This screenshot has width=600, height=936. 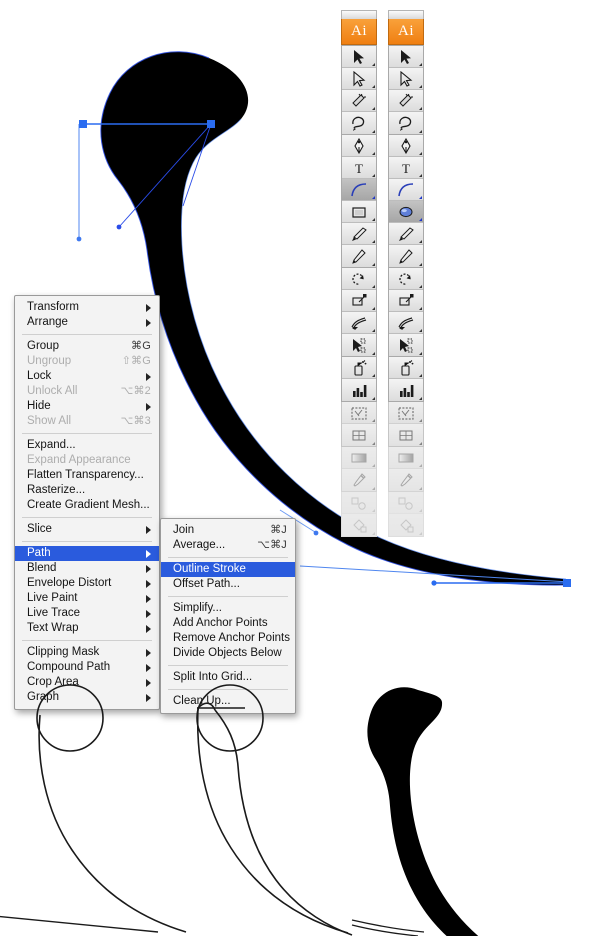 I want to click on menu-item-crop-area: Crop Area, so click(x=87, y=682).